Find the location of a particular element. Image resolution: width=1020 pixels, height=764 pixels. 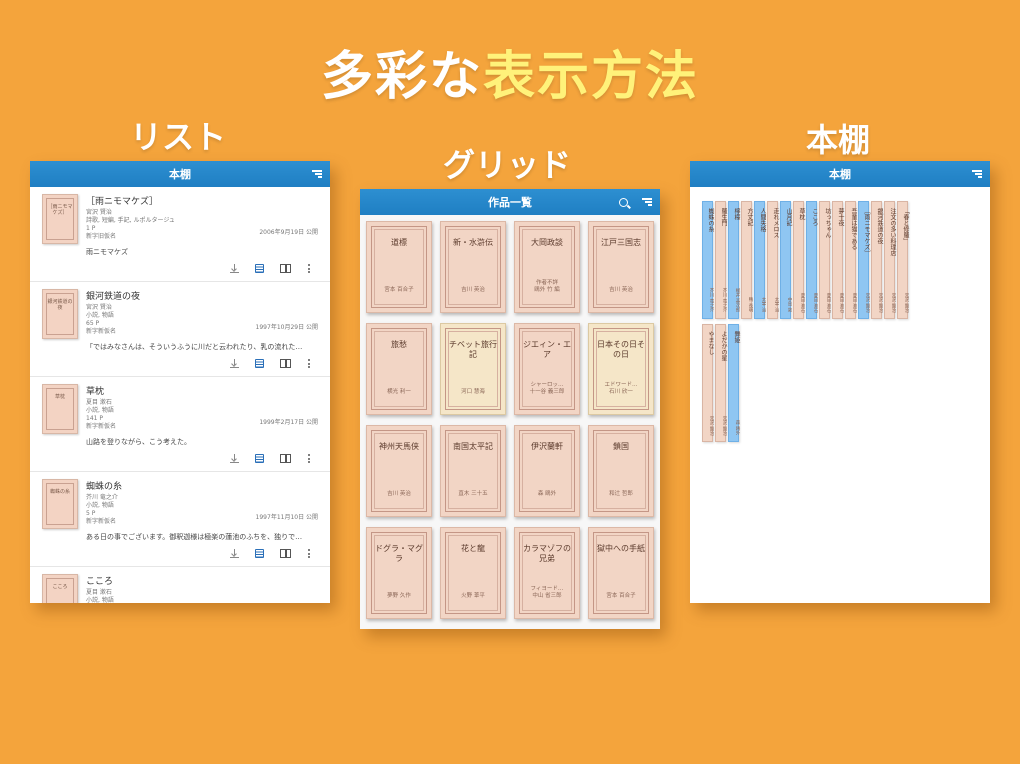

spine-title: 方丈記 is located at coordinates (749, 217).